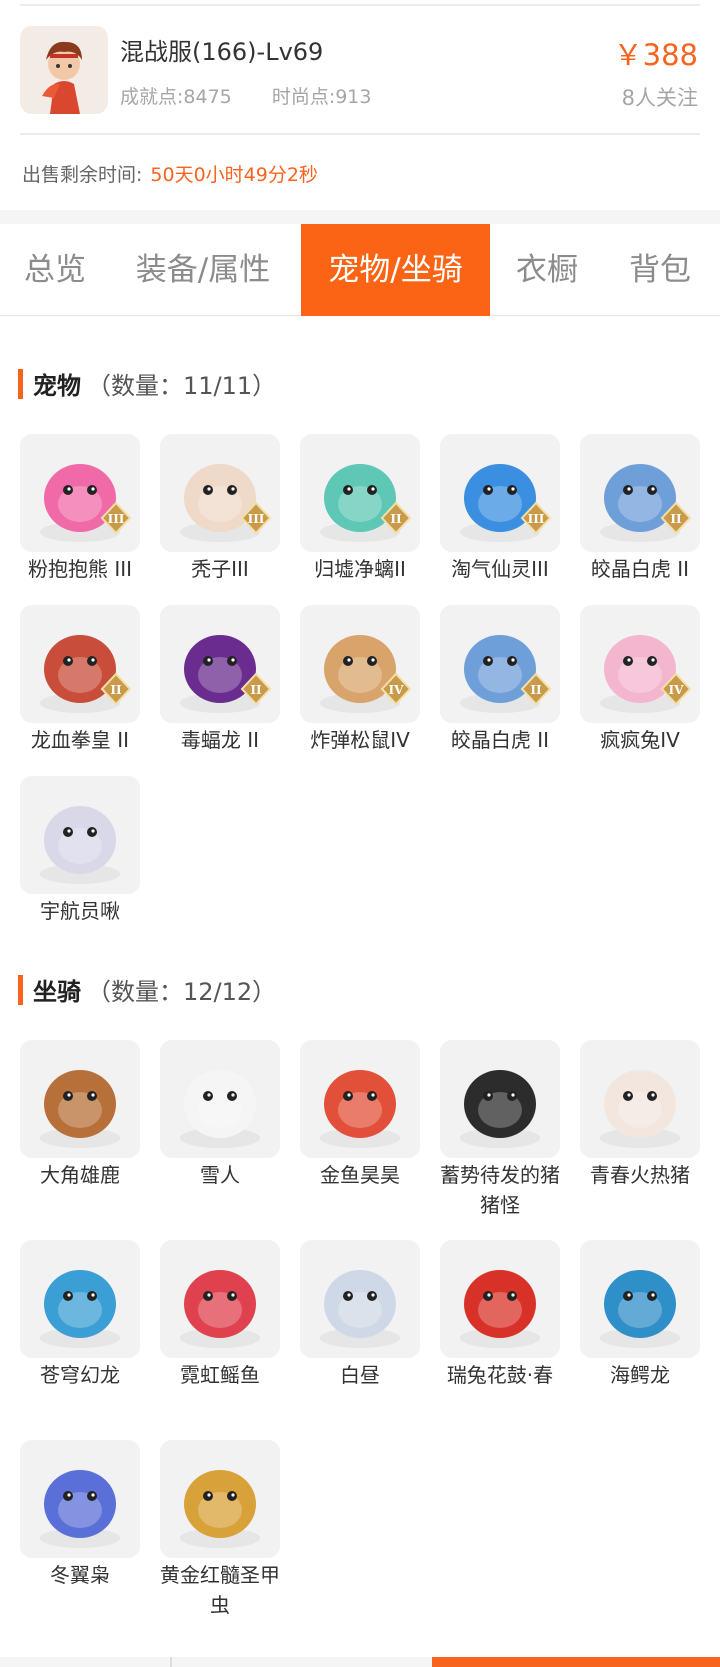  I want to click on blue-puppy-pet-icon: III, so click(500, 493).